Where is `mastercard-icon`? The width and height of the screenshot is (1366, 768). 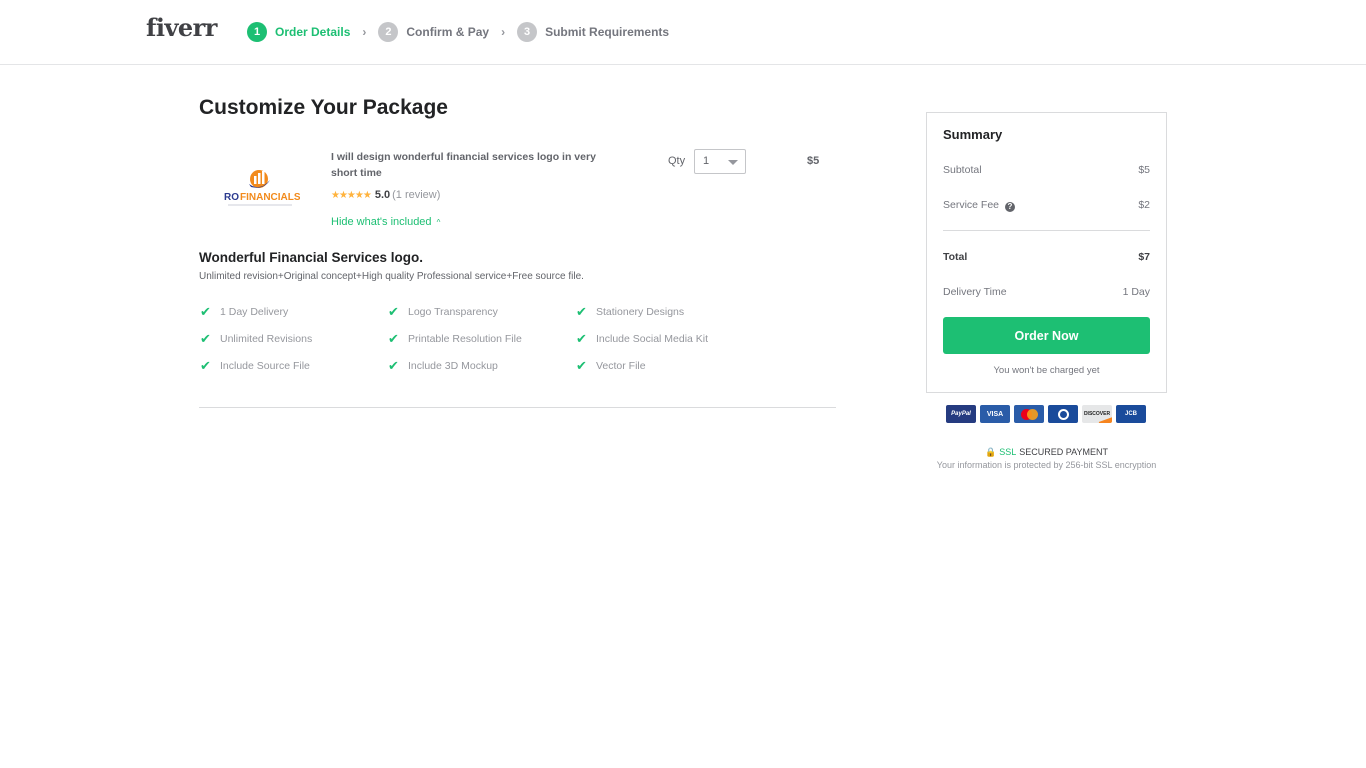
mastercard-icon is located at coordinates (1029, 414).